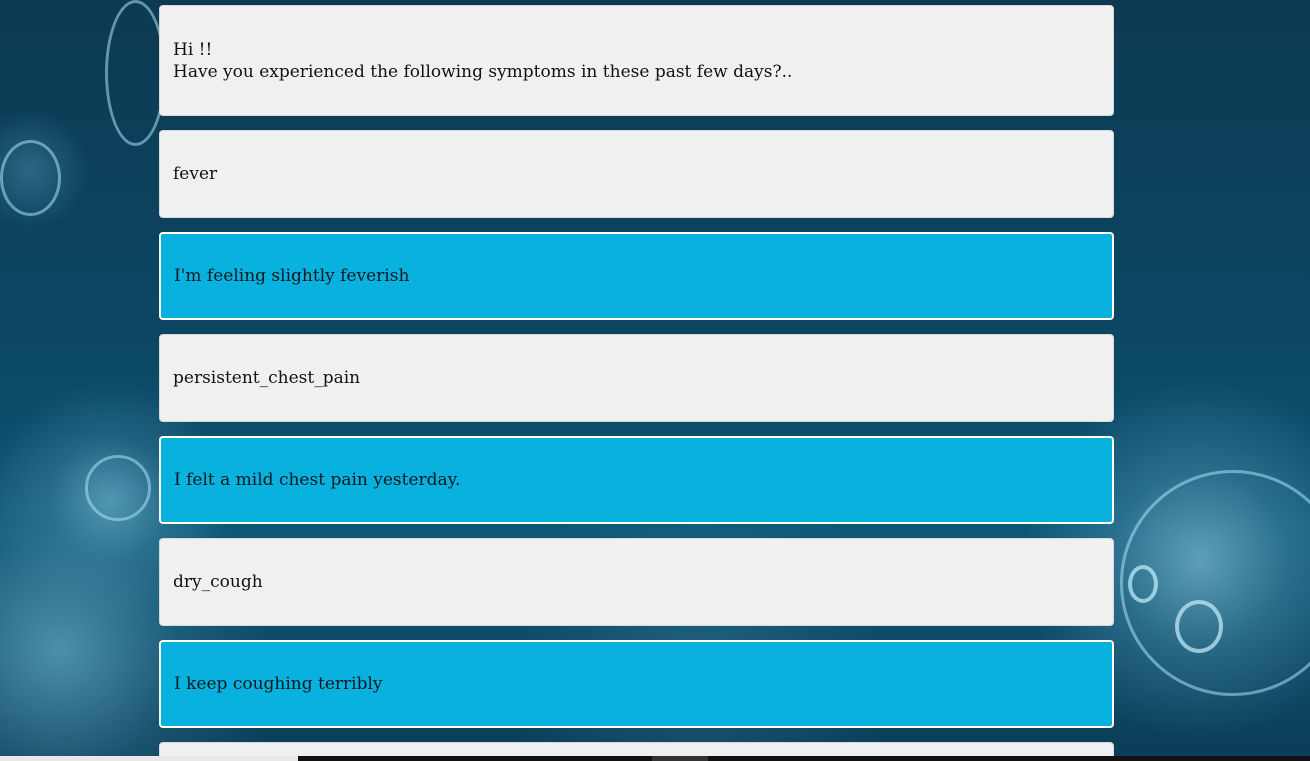  What do you see at coordinates (218, 582) in the screenshot?
I see `message-text: dry_cough` at bounding box center [218, 582].